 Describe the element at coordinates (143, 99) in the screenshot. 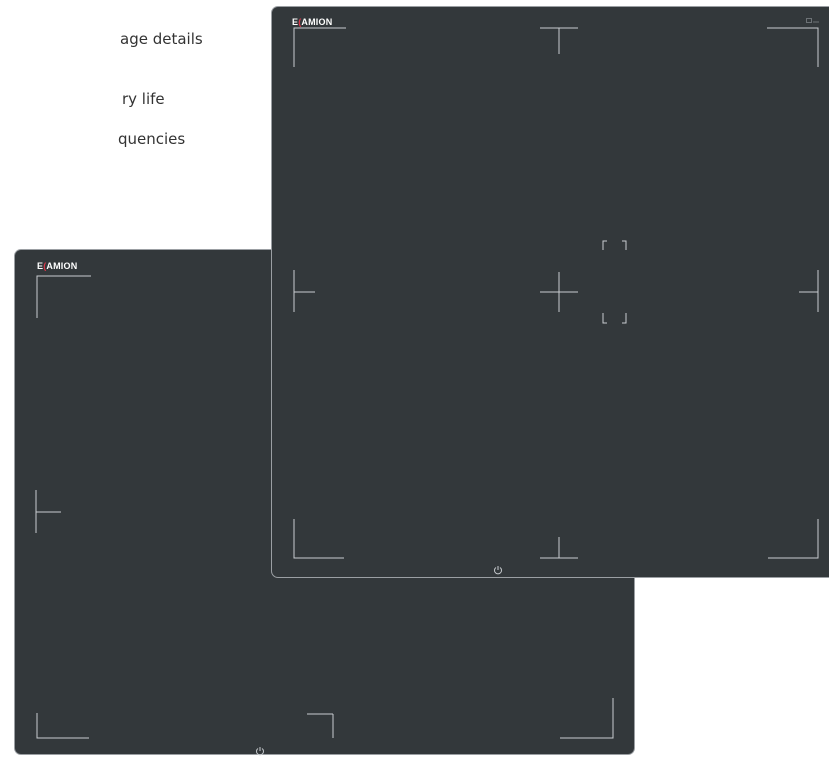

I see `feature-line-battery-life: ry life` at that location.